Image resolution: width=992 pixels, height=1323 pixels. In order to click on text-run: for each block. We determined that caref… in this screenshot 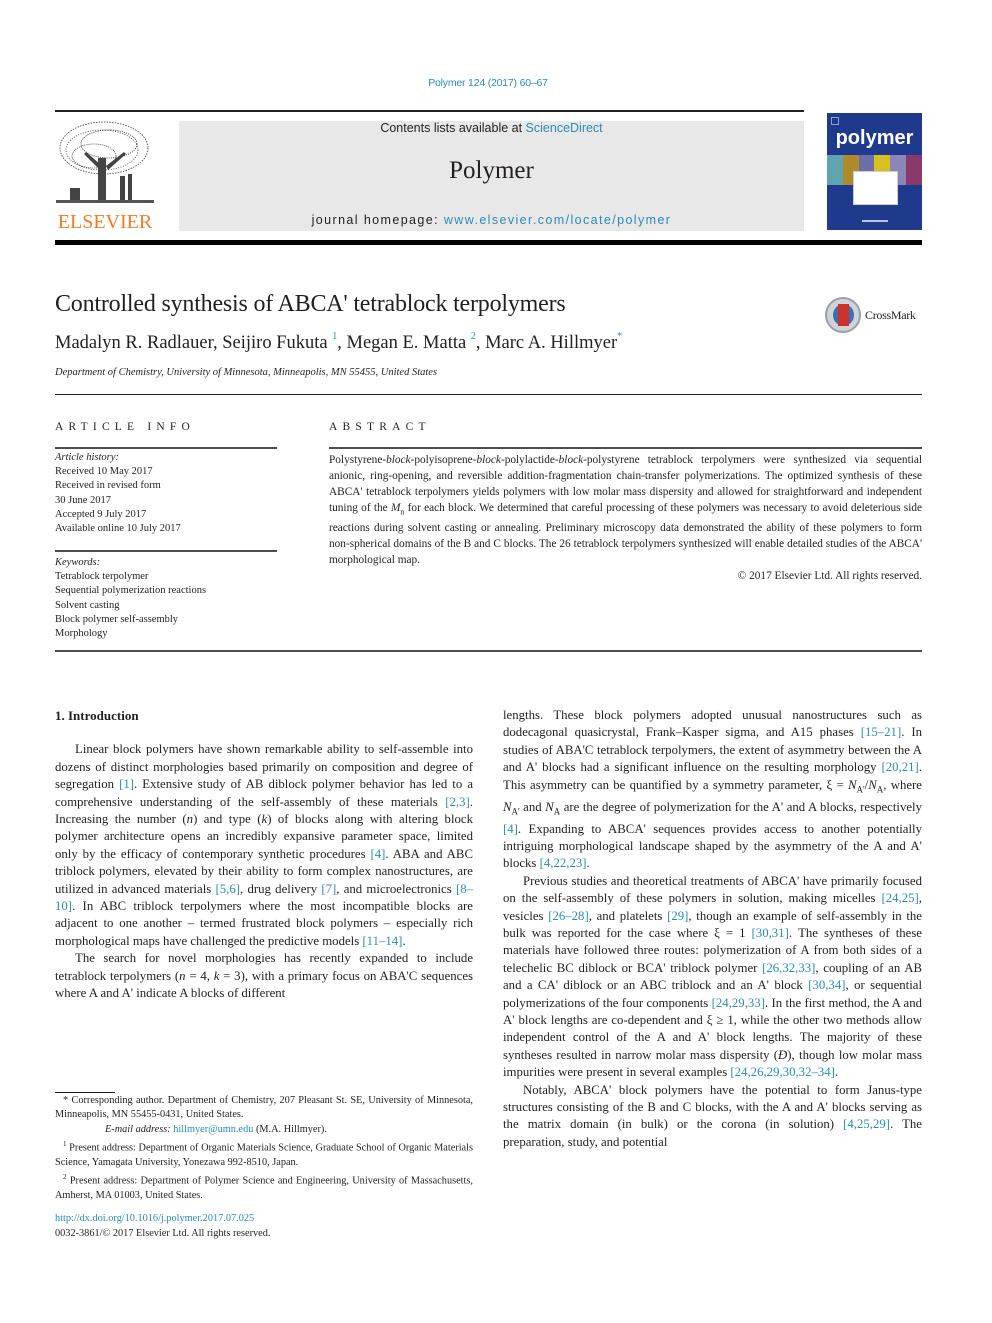, I will do `click(625, 534)`.